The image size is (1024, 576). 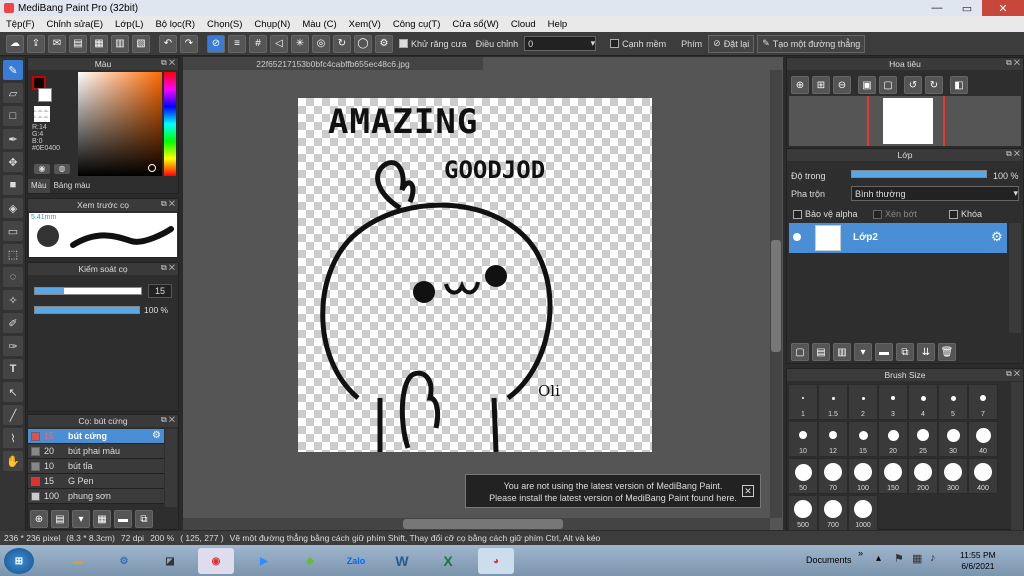 I want to click on brush-size-cell: 70, so click(x=833, y=476).